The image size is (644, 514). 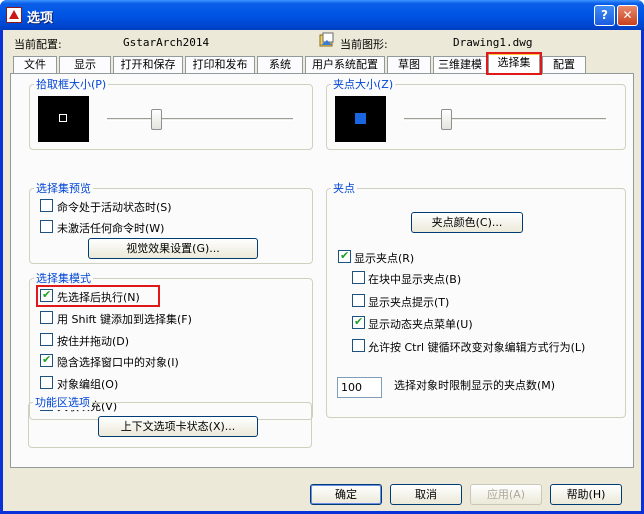 I want to click on object-grouping-label: 对象编组(O), so click(x=88, y=384).